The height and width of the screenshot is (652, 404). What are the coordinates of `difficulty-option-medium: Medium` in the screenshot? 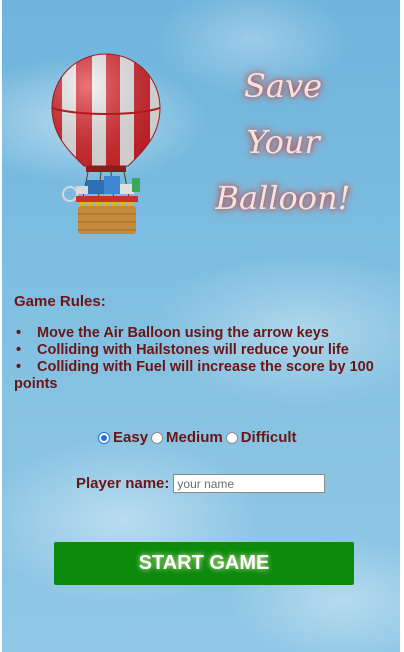 It's located at (187, 437).